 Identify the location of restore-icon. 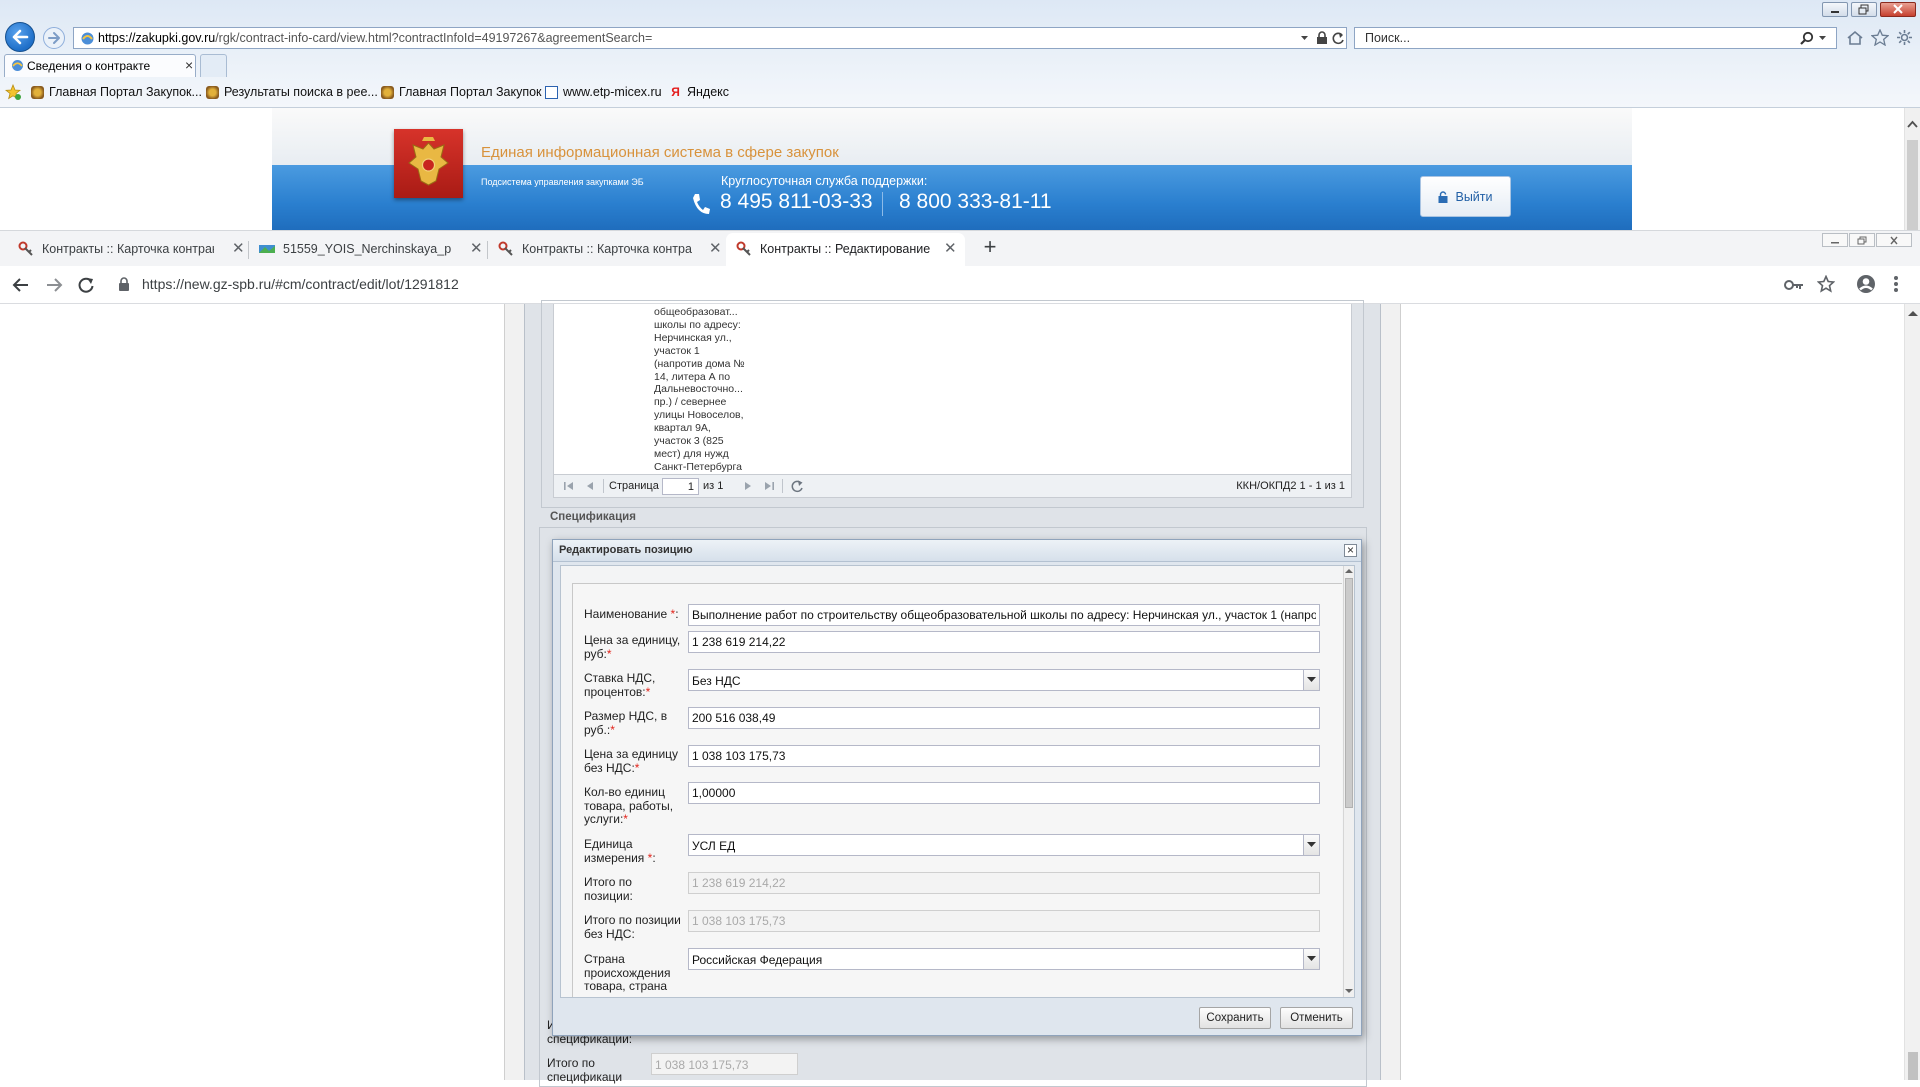
(1862, 240).